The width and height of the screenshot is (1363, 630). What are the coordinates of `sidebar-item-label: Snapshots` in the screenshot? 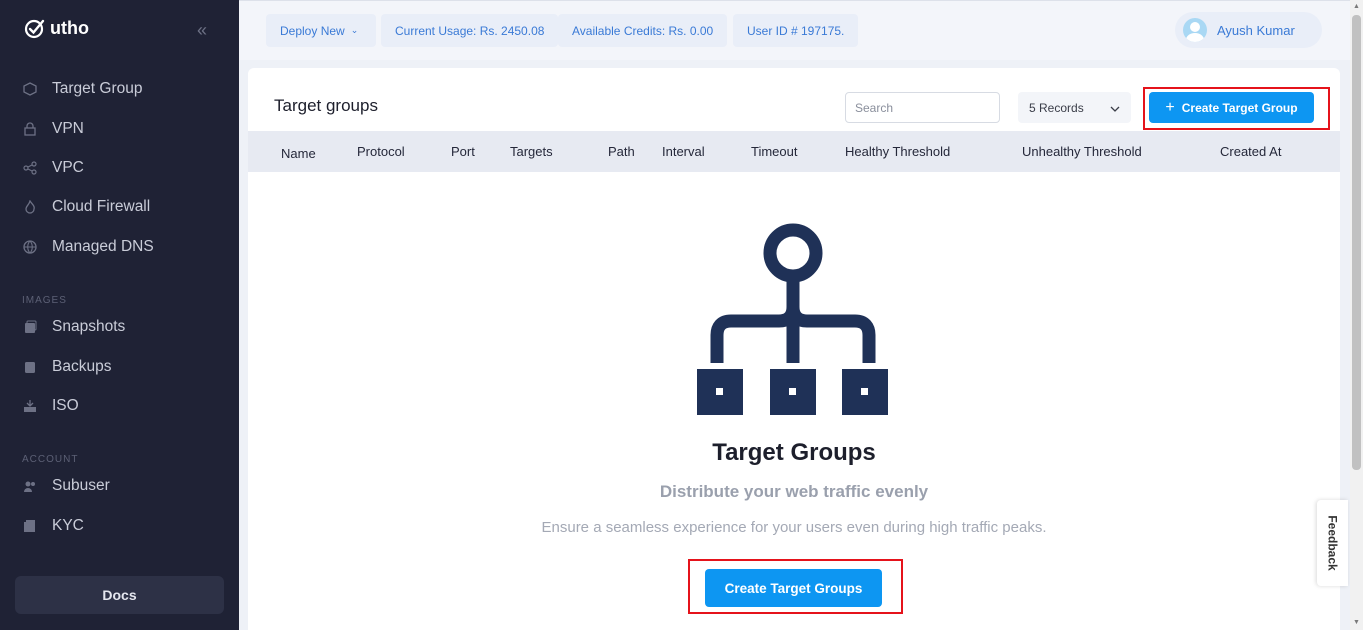 It's located at (89, 326).